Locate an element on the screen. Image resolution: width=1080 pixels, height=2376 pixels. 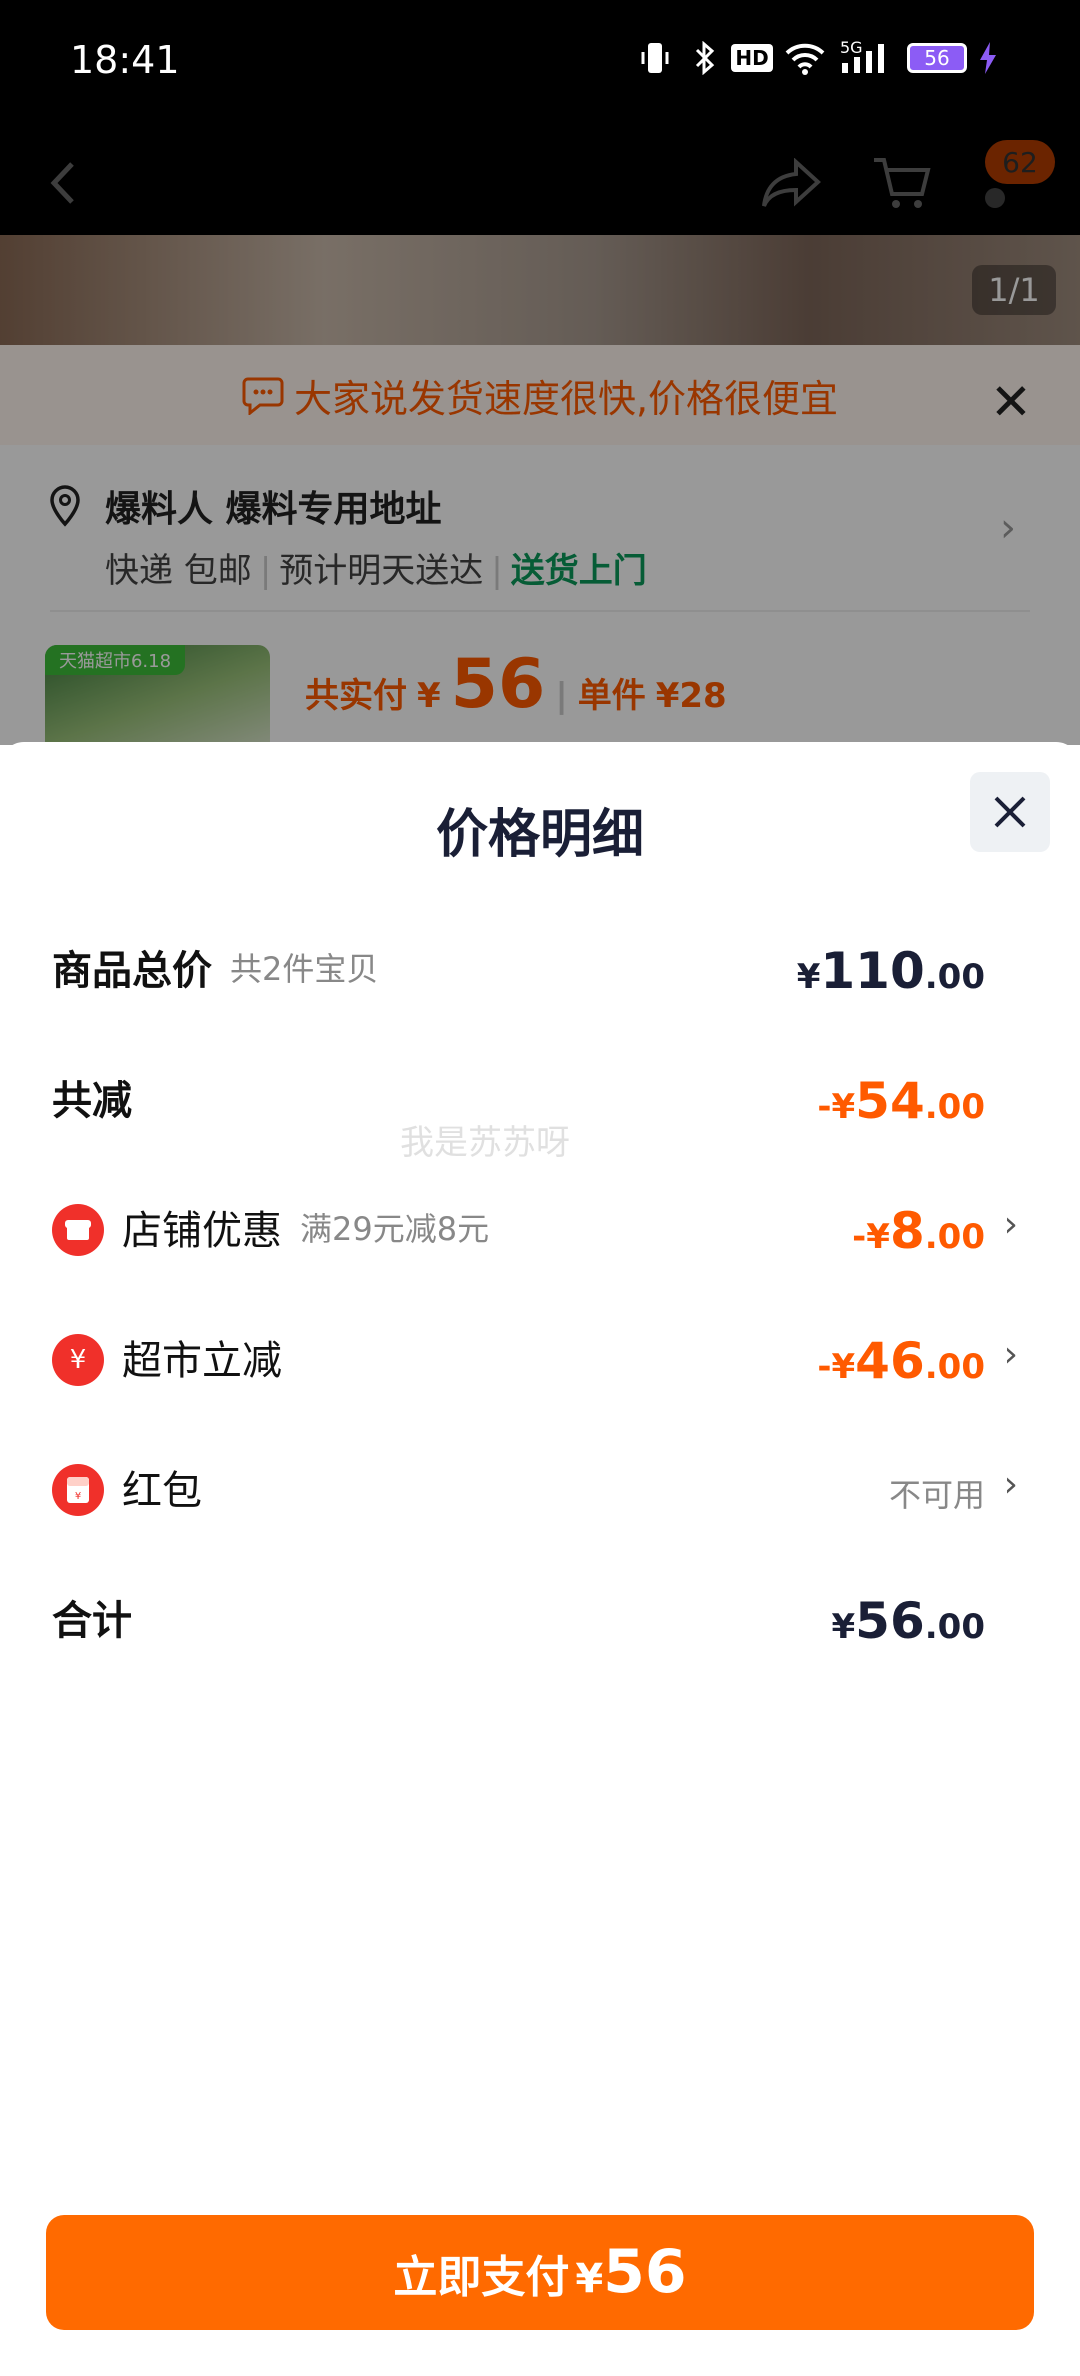
pay-button-currency: ¥ is located at coordinates (589, 2279).